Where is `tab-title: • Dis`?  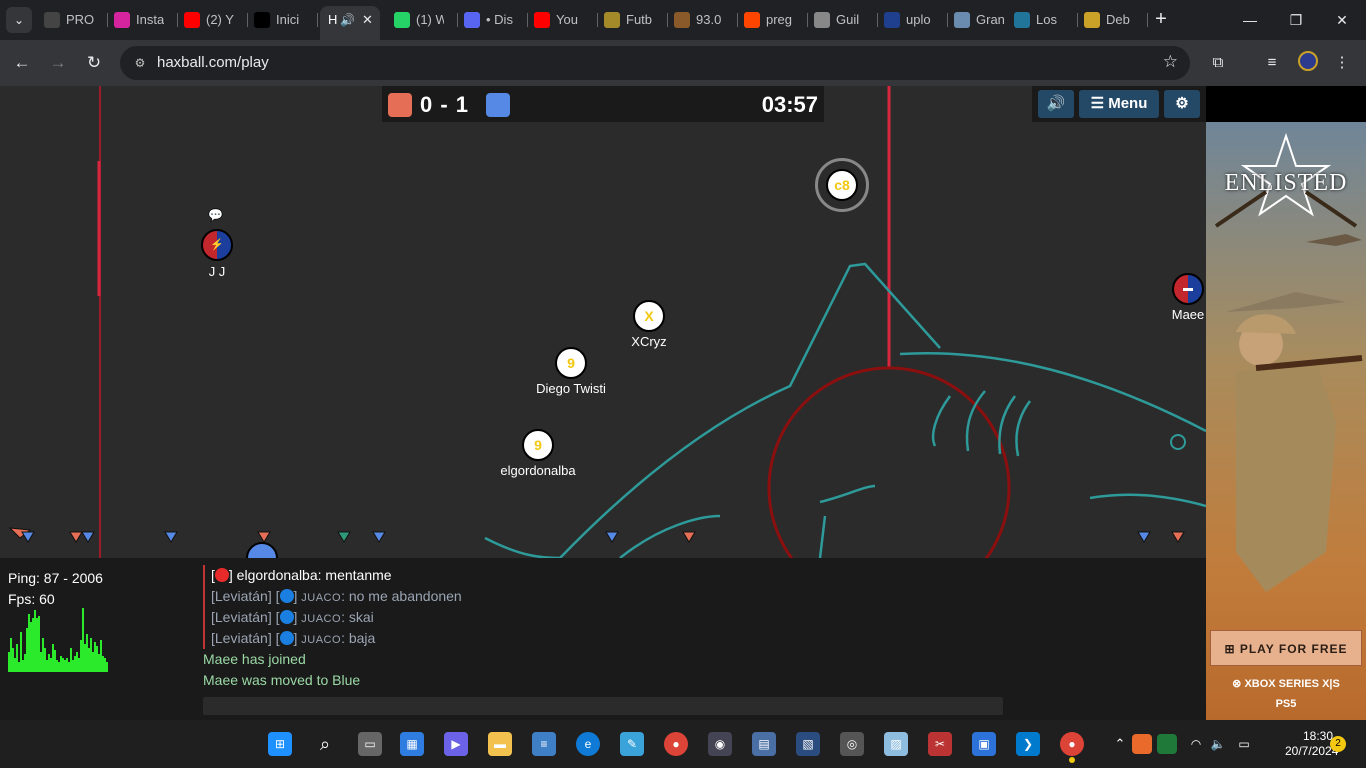 tab-title: • Dis is located at coordinates (499, 19).